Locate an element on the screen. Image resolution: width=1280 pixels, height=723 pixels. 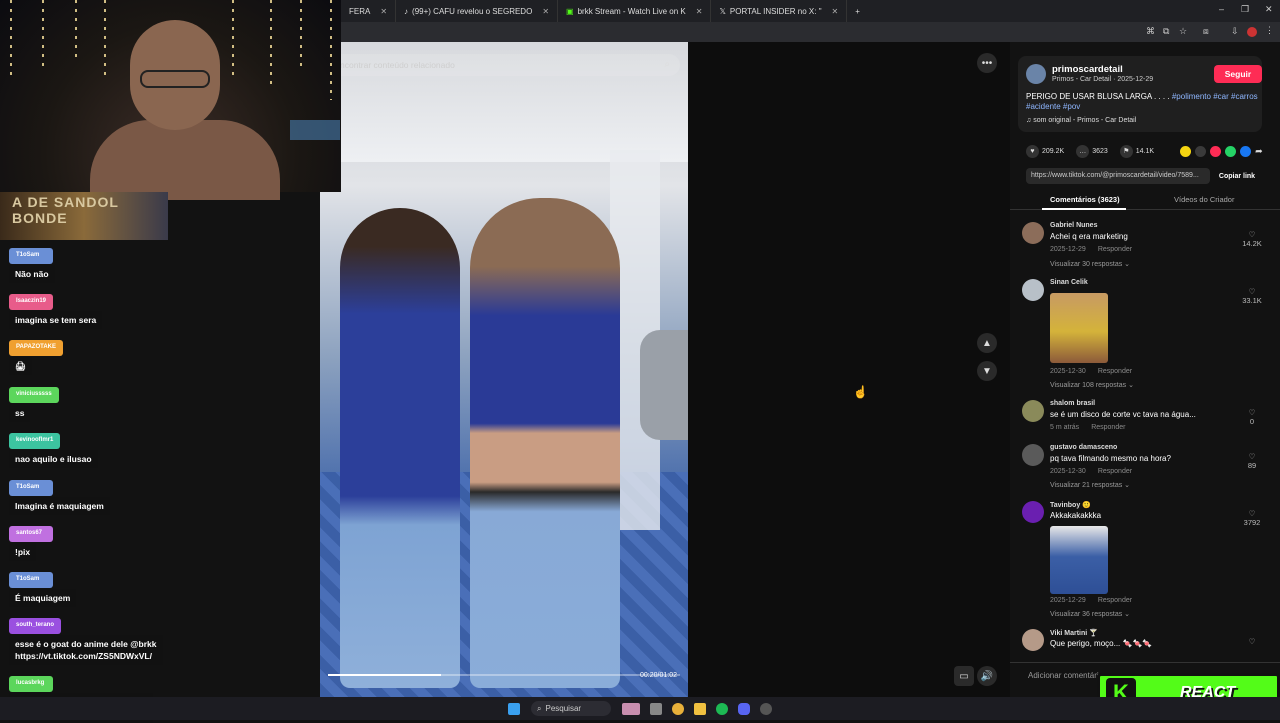
bookmark-star-icon: ☆ is located at coordinates (1183, 31).